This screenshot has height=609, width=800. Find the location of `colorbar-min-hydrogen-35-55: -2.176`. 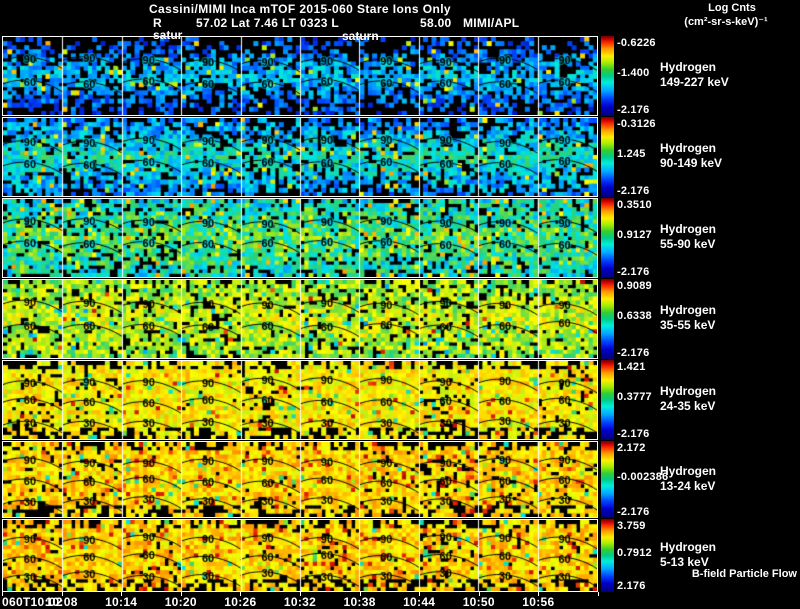

colorbar-min-hydrogen-35-55: -2.176 is located at coordinates (633, 353).